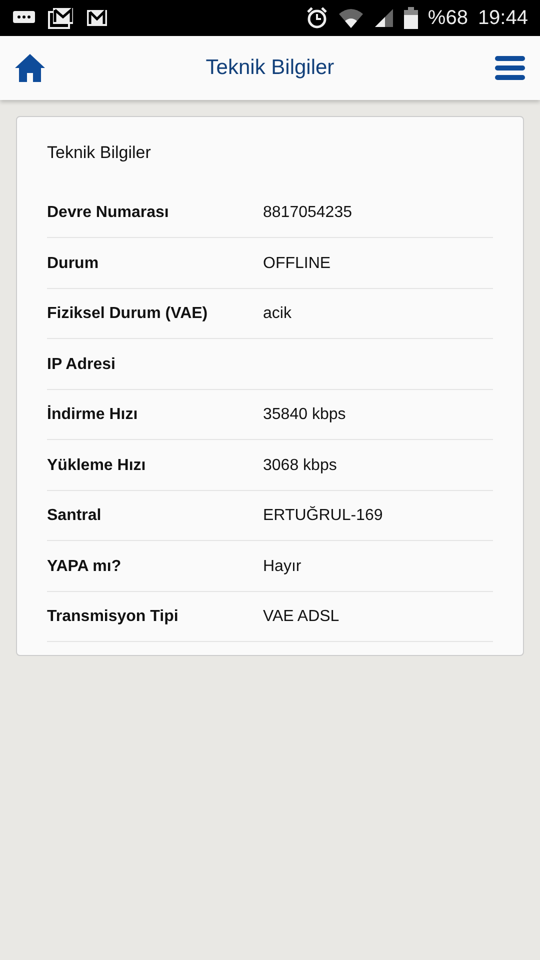 The image size is (540, 960). What do you see at coordinates (97, 465) in the screenshot?
I see `field-label: Yükleme Hızı` at bounding box center [97, 465].